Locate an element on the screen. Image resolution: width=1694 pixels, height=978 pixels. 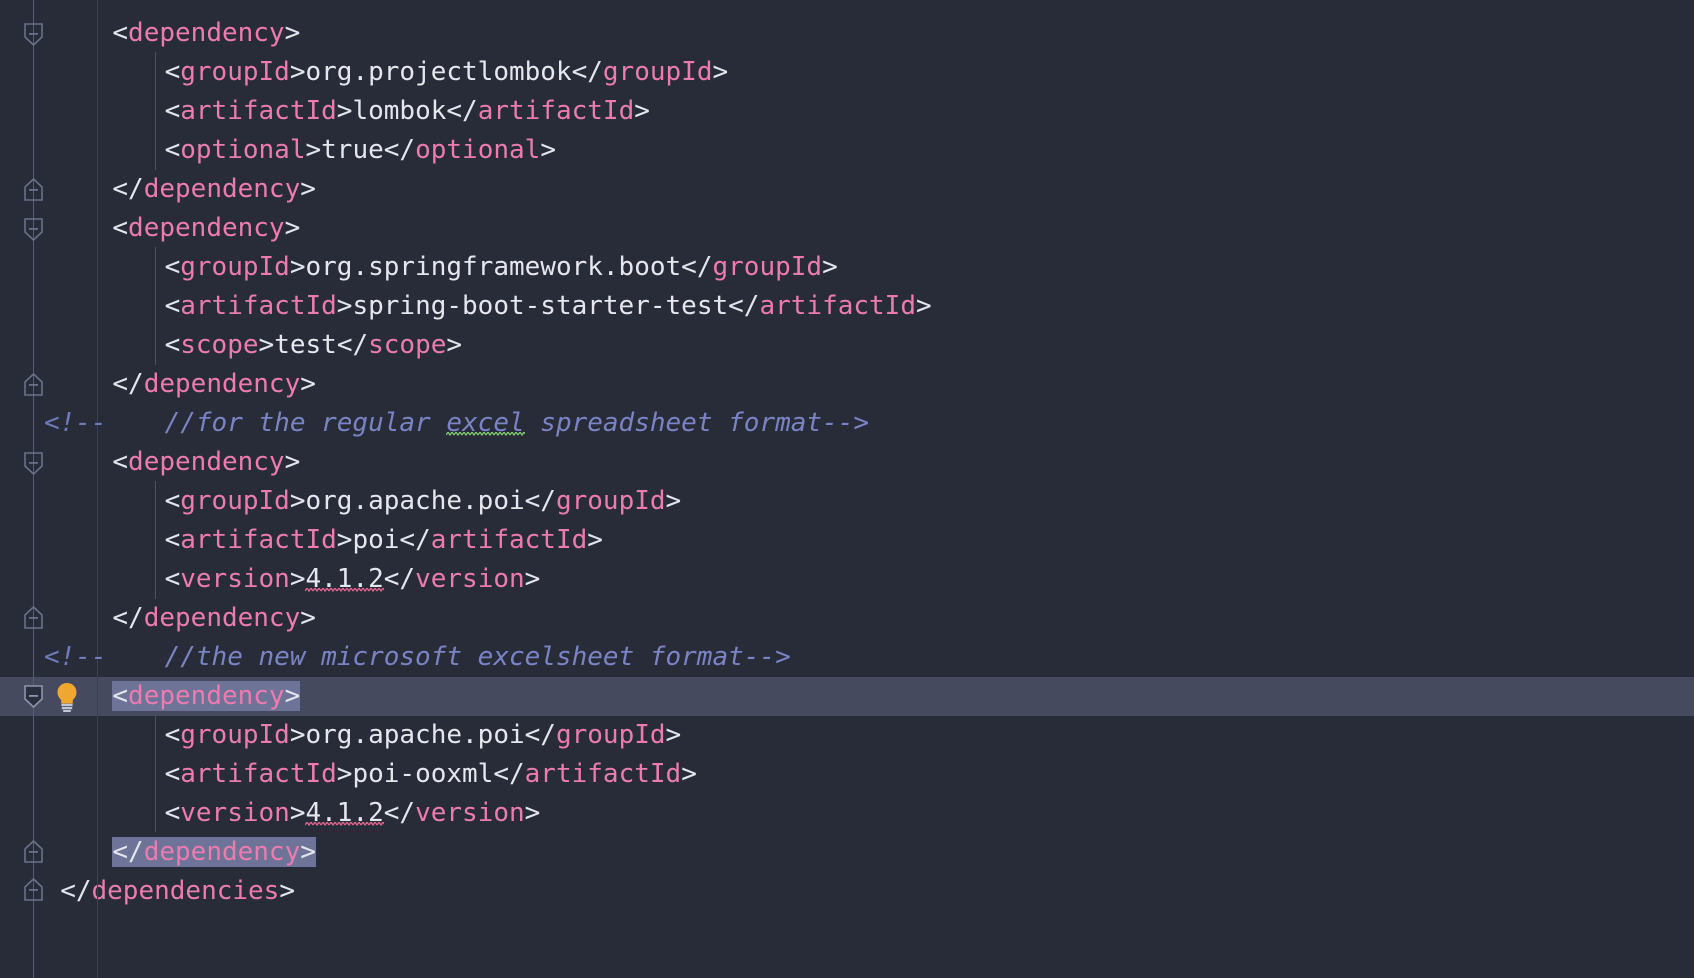
code-line: //the new microsoft excelsheet format--> is located at coordinates (847, 657).